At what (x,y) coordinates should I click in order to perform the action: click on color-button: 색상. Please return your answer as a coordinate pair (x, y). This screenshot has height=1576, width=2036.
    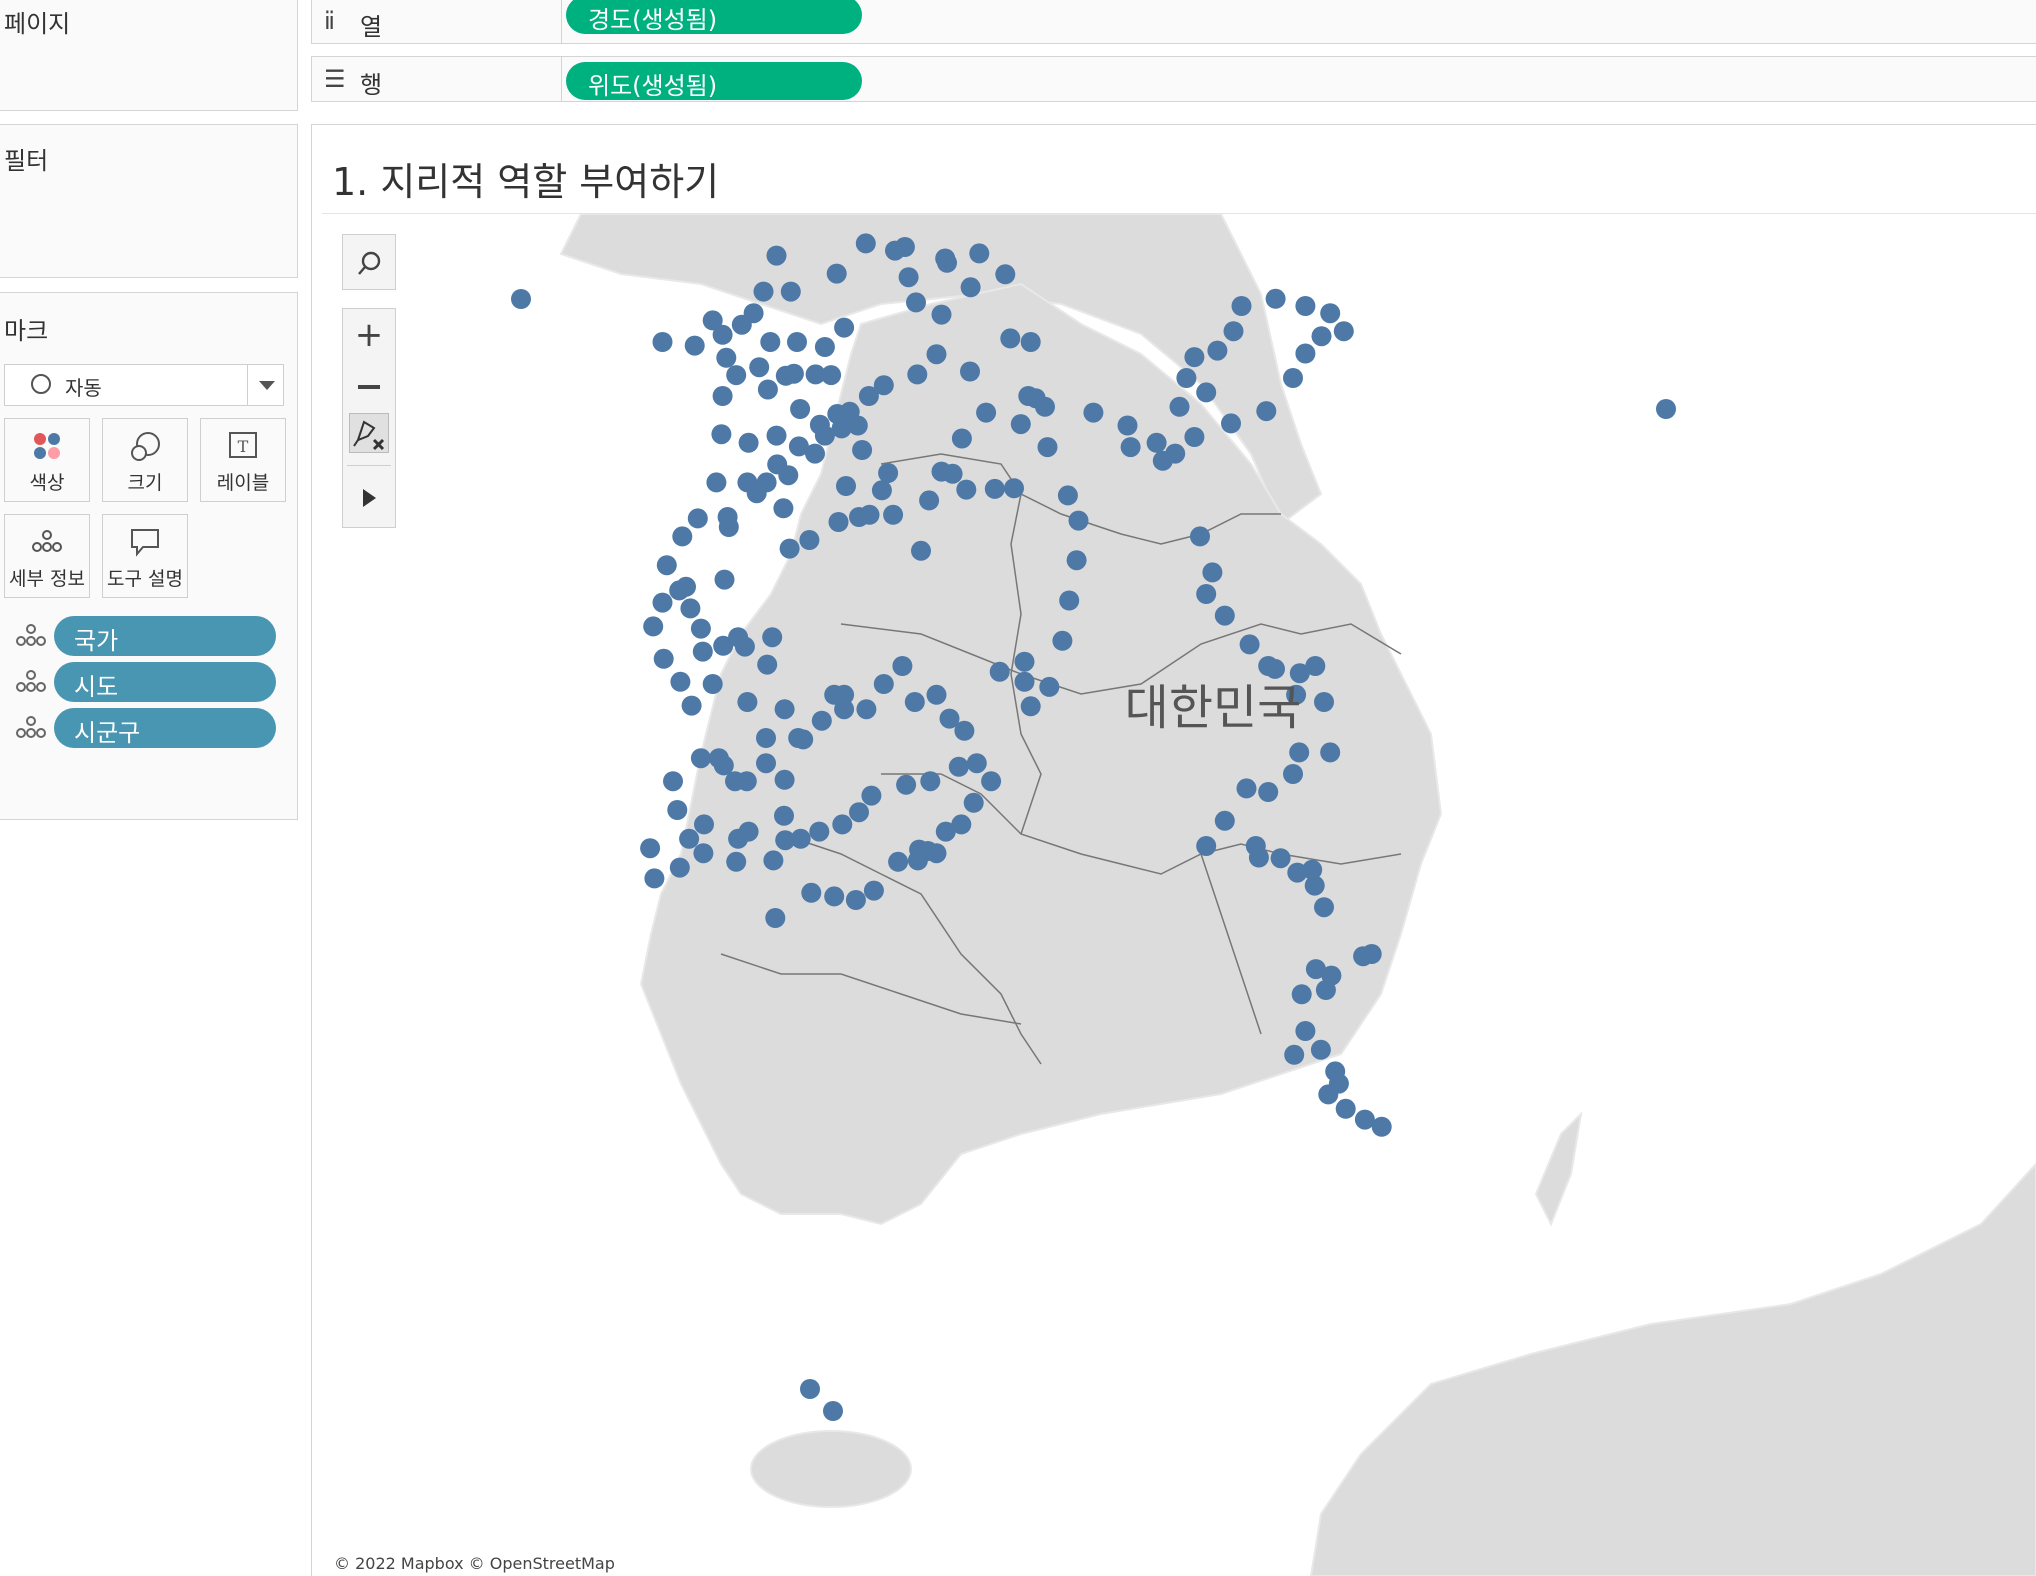
    Looking at the image, I should click on (47, 460).